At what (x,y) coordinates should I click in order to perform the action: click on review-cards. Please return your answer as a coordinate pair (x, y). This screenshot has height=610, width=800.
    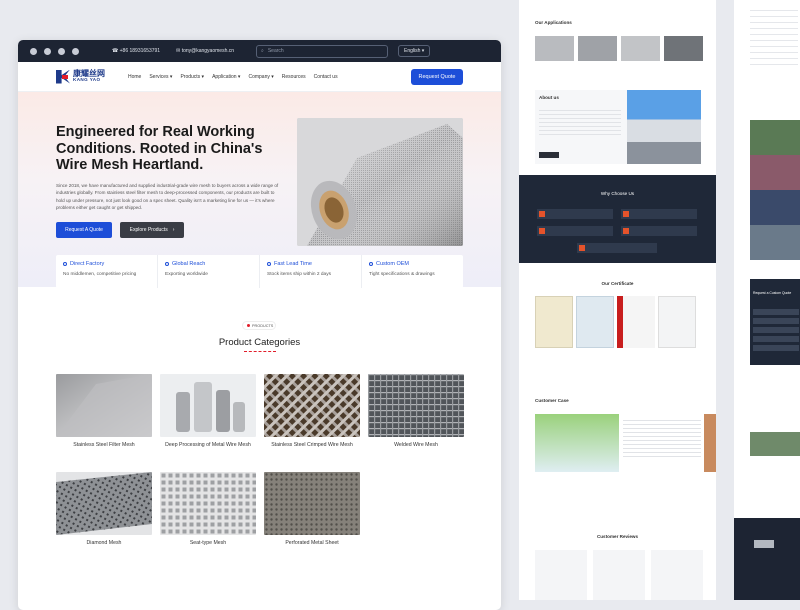
    Looking at the image, I should click on (619, 575).